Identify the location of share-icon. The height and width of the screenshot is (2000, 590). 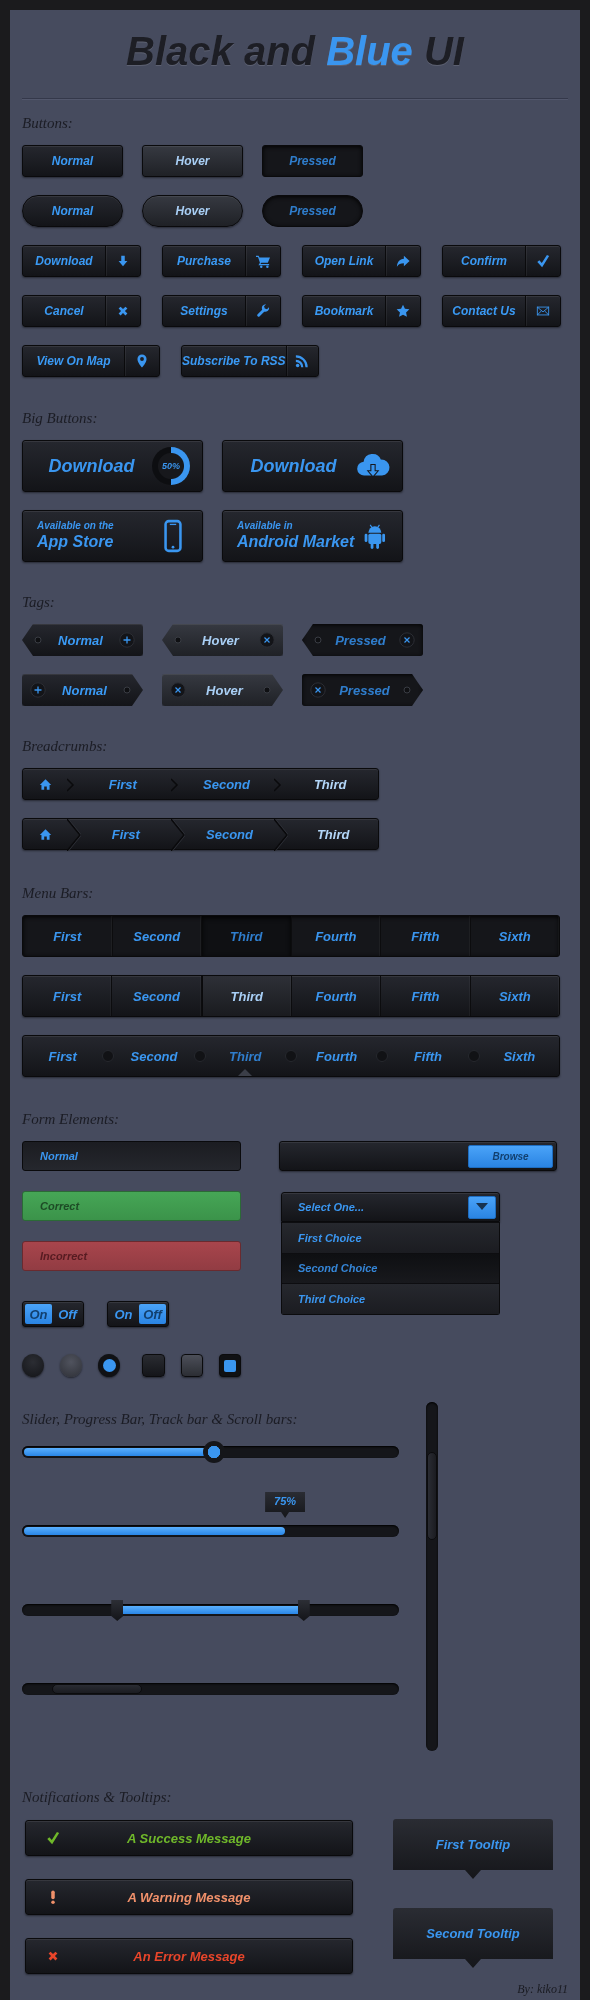
(403, 261).